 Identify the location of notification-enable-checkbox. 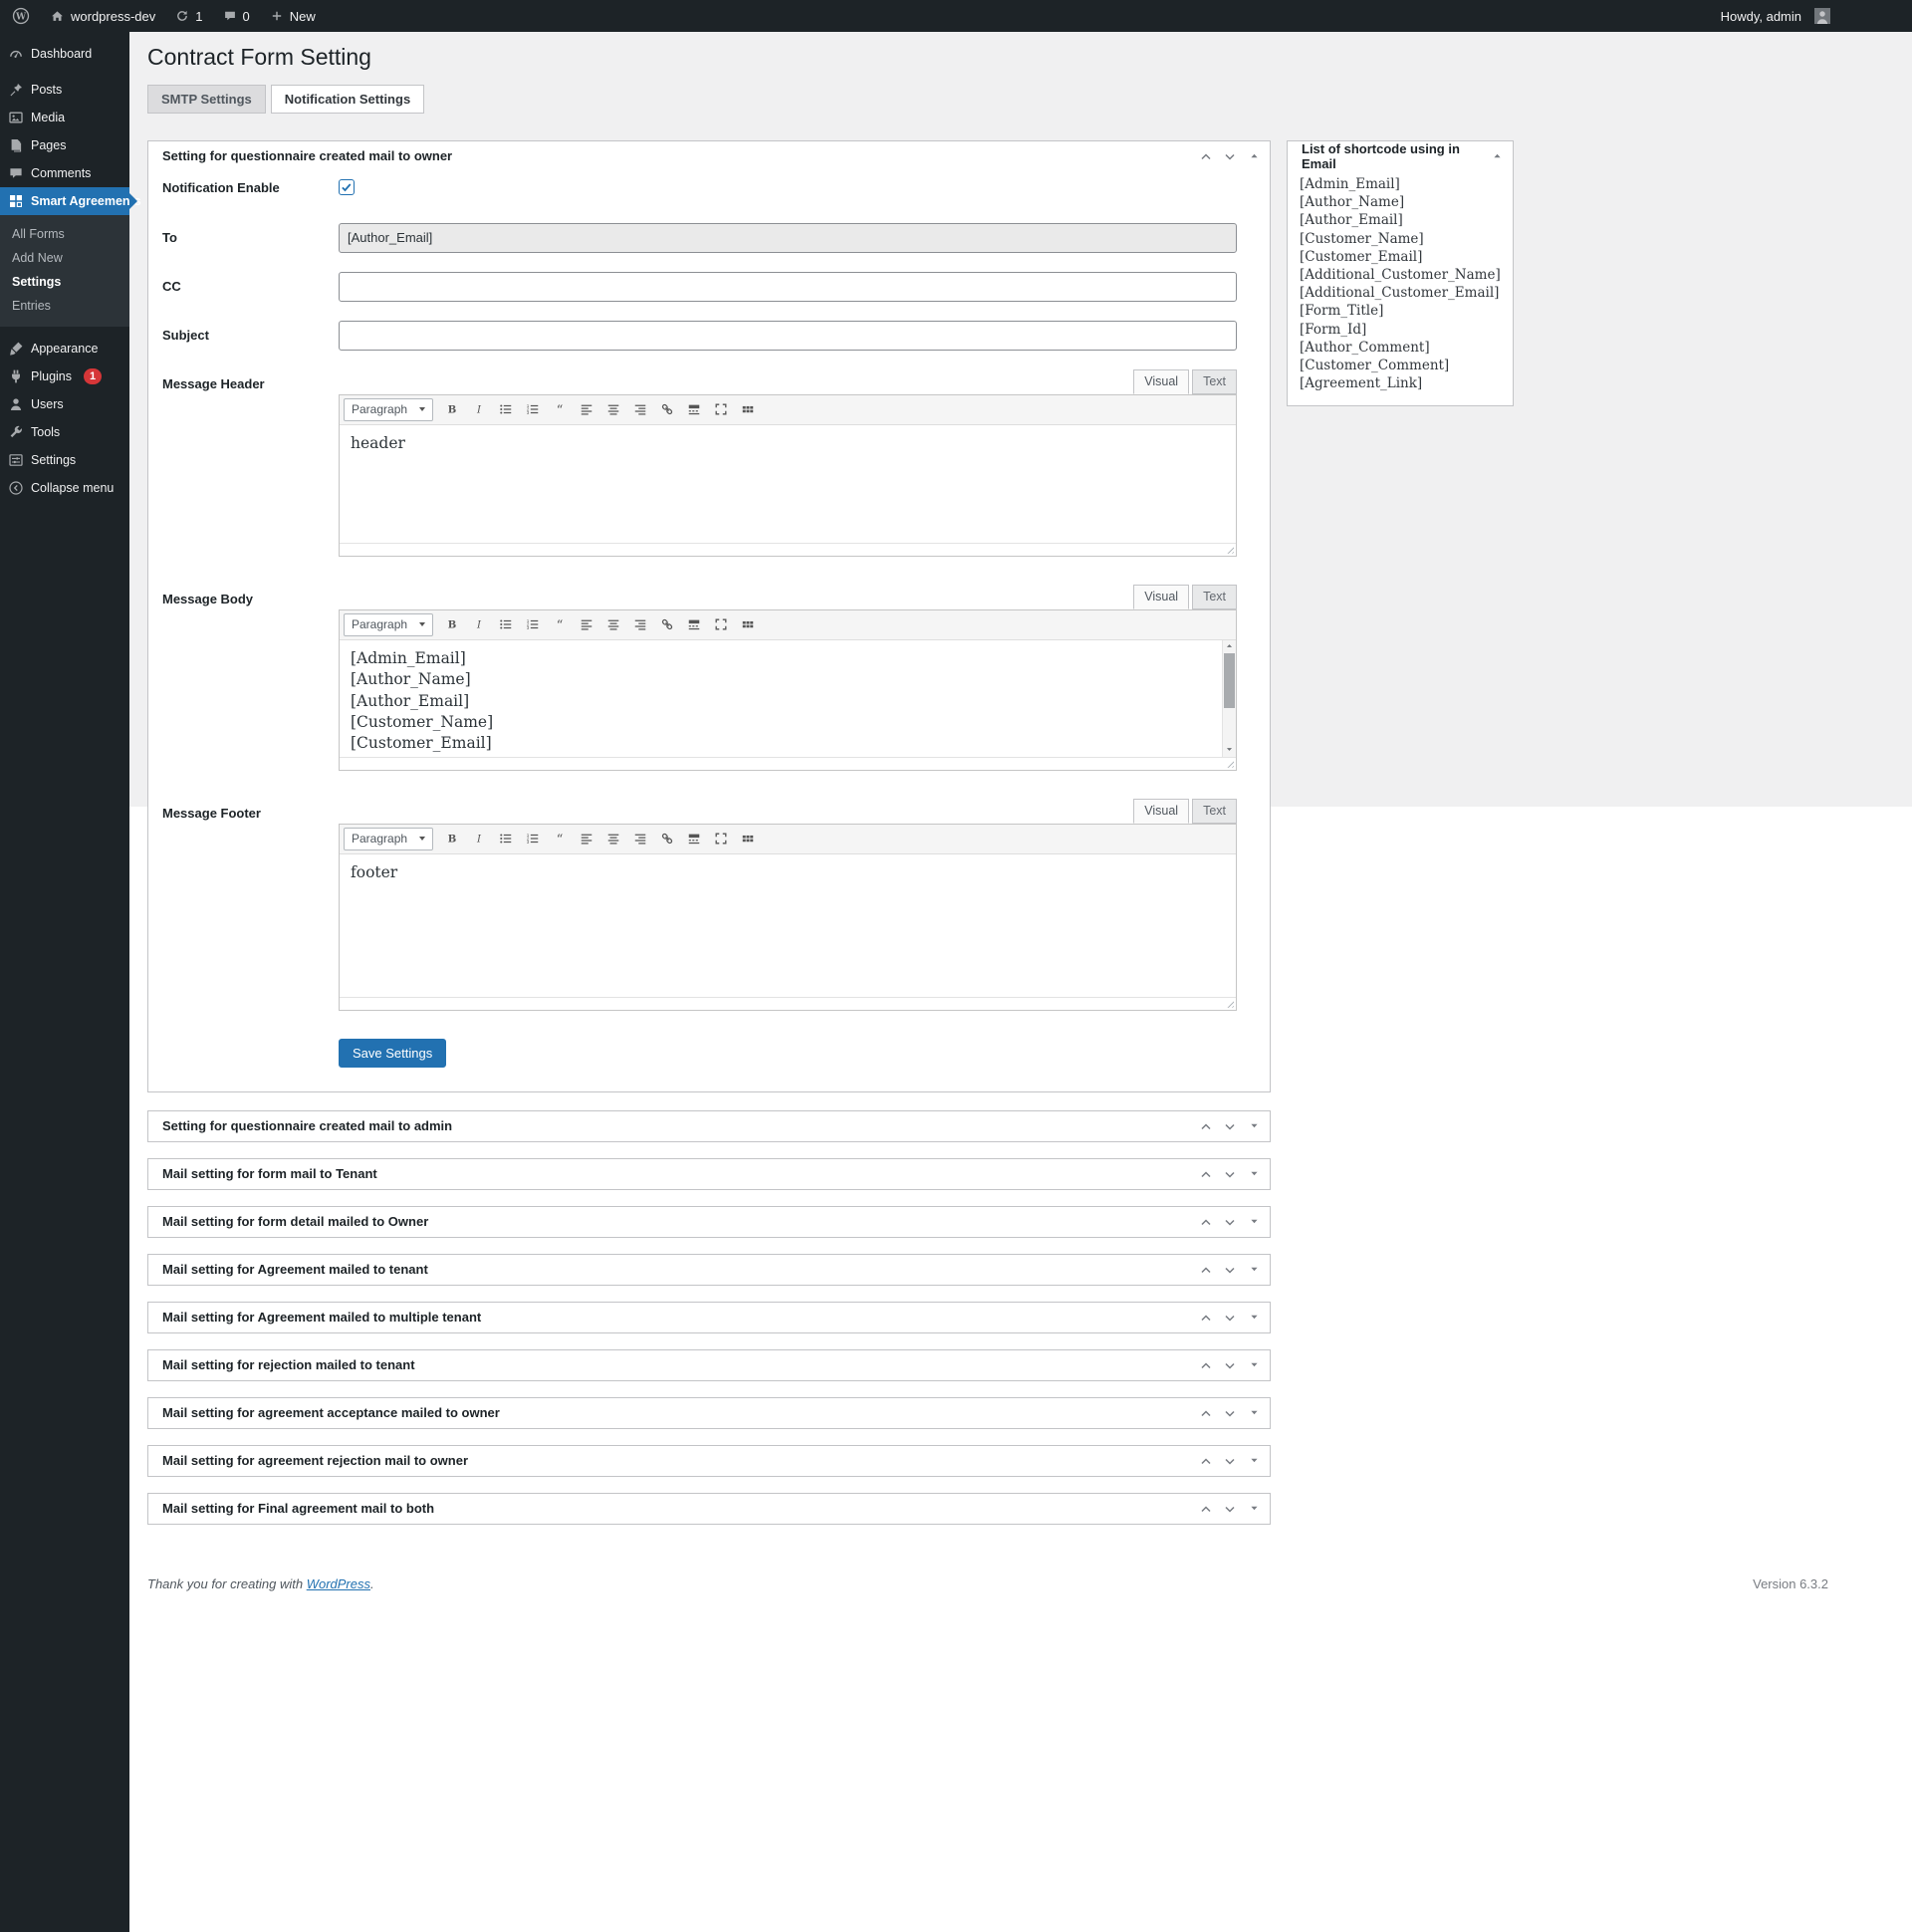
(347, 186).